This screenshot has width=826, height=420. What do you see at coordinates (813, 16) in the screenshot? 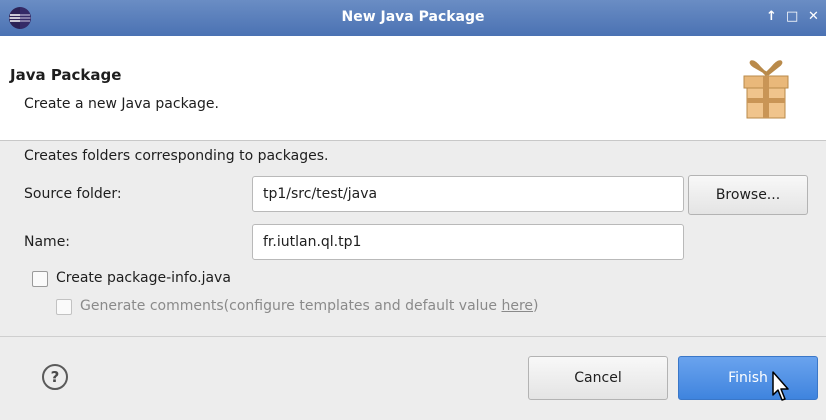
I see `close-icon: ✕` at bounding box center [813, 16].